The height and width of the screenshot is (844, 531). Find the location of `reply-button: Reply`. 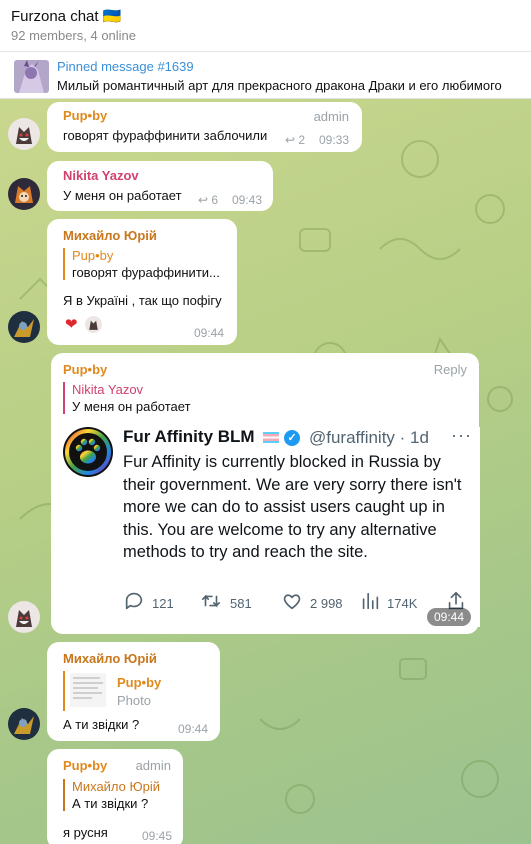

reply-button: Reply is located at coordinates (450, 369).